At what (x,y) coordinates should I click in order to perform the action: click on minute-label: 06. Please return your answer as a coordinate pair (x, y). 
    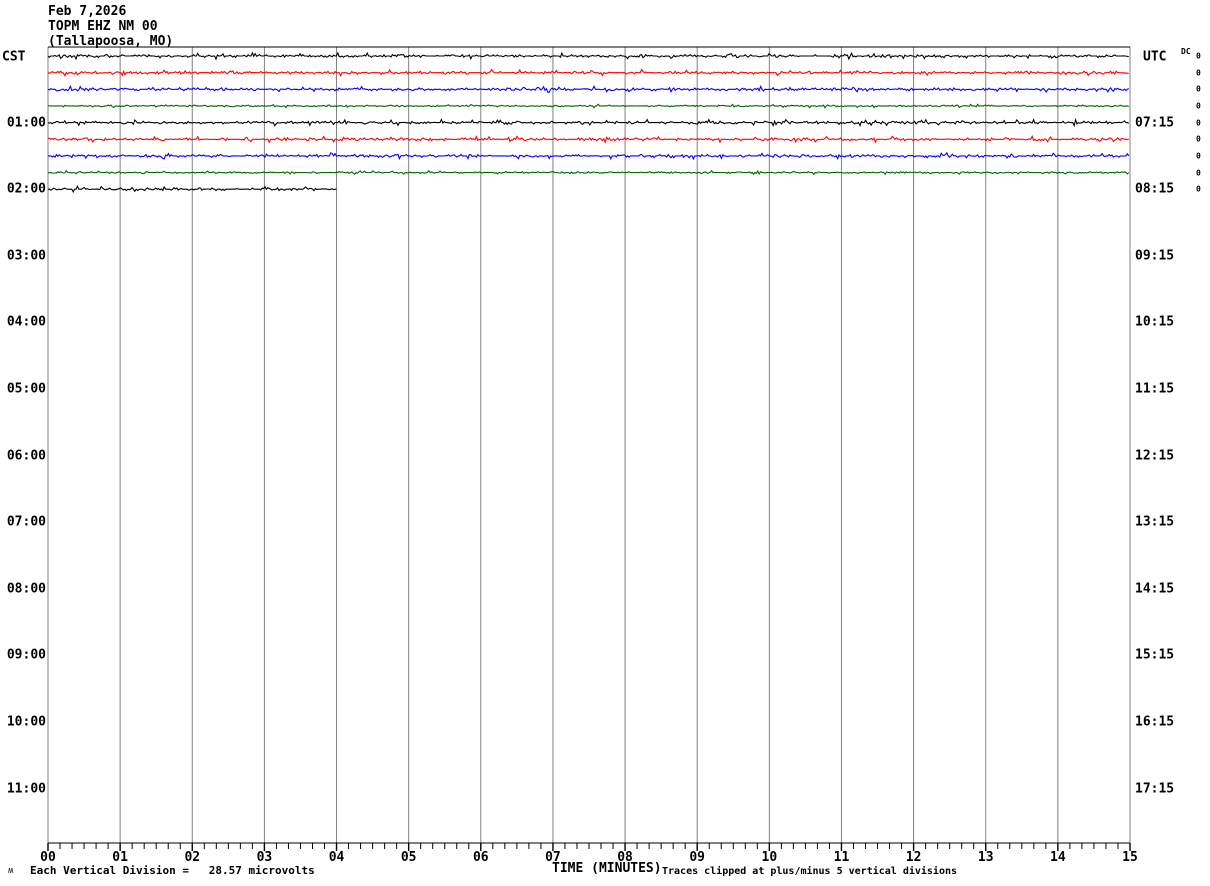
    Looking at the image, I should click on (480, 857).